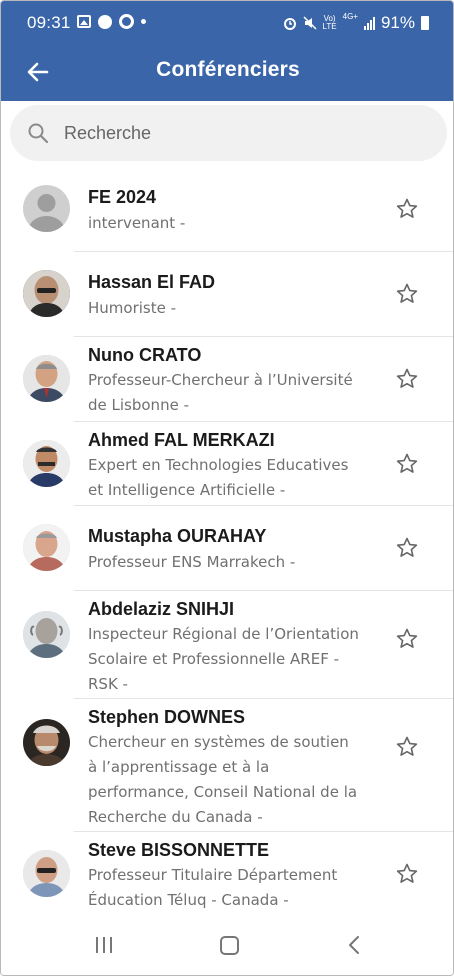 The width and height of the screenshot is (454, 976). What do you see at coordinates (289, 24) in the screenshot?
I see `alarm-icon` at bounding box center [289, 24].